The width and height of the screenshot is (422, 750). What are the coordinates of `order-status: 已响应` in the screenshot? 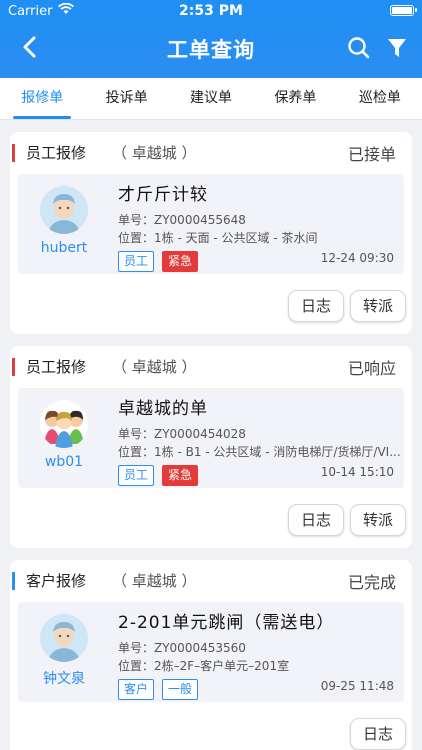 It's located at (371, 368).